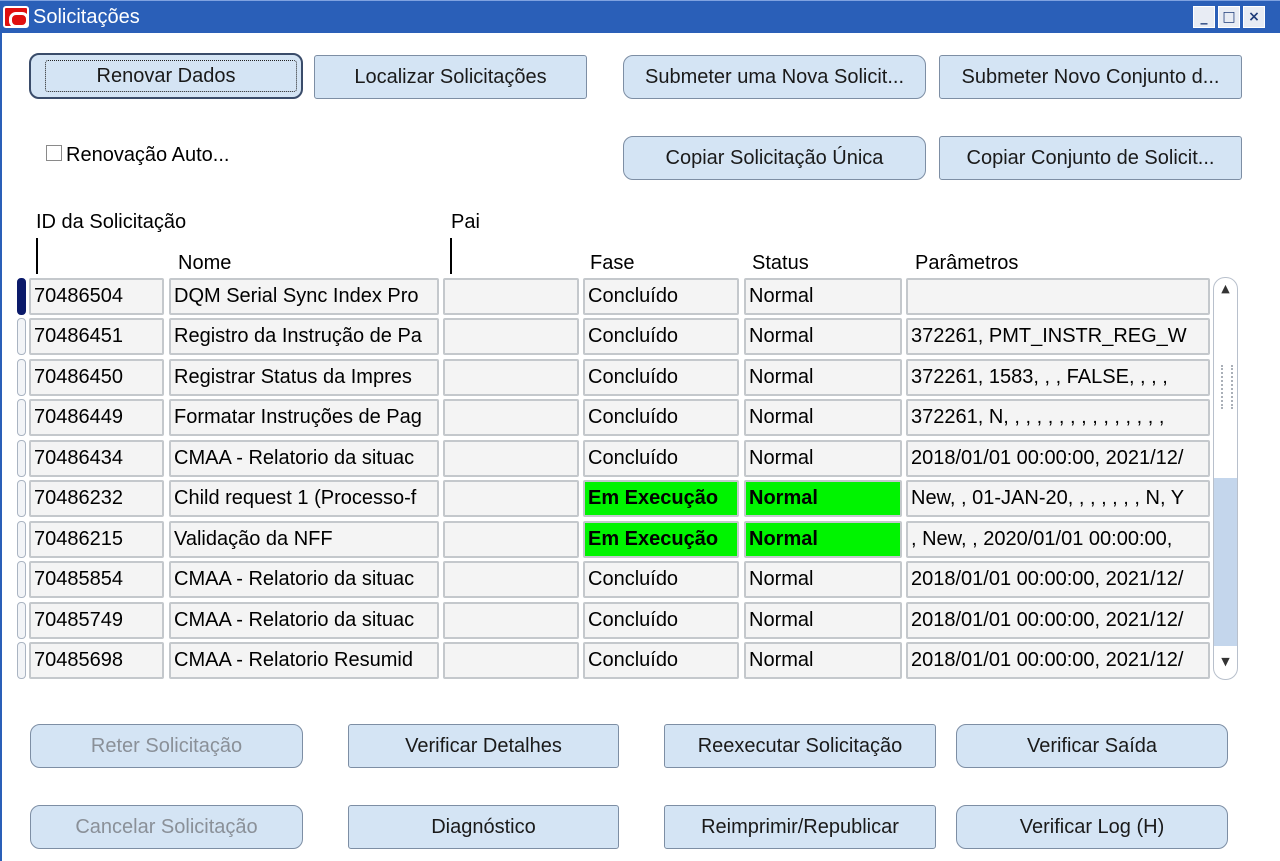 The height and width of the screenshot is (861, 1280). I want to click on refresh-data-button: Renovar Dados, so click(166, 76).